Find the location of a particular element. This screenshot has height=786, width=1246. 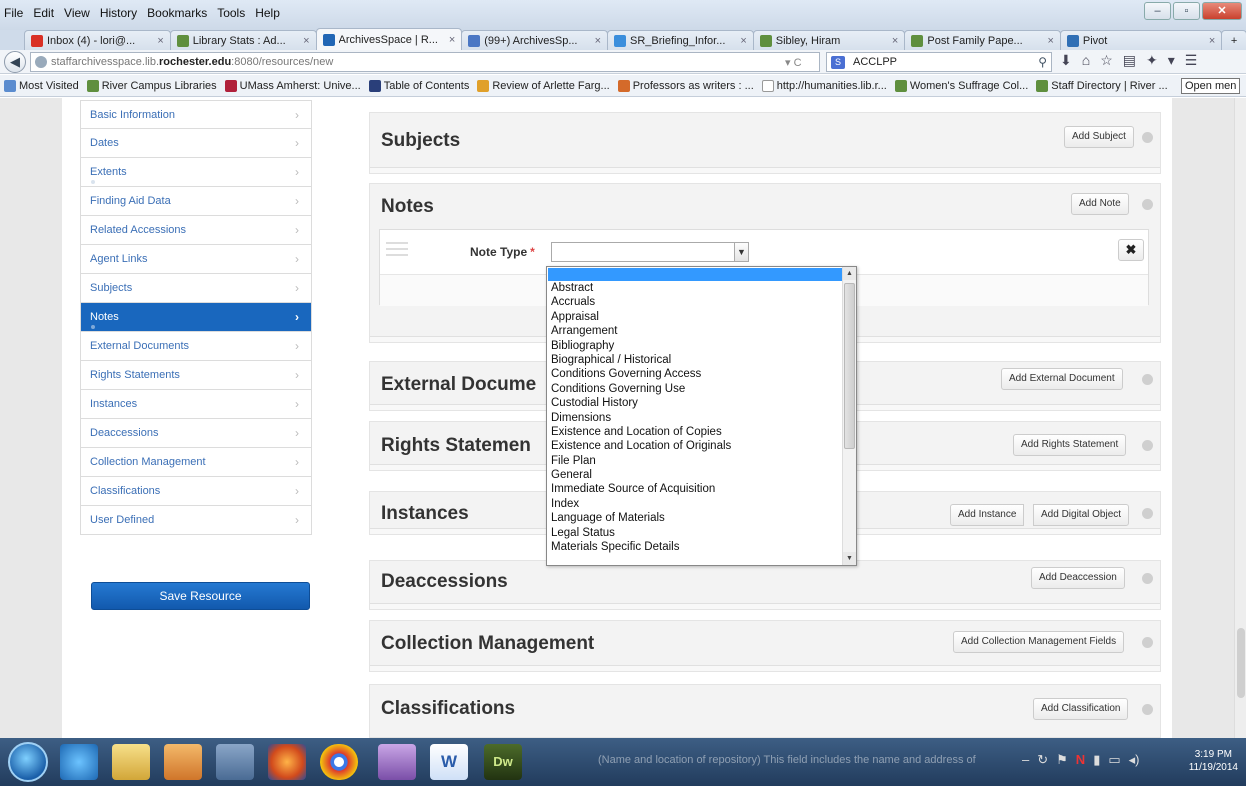

bookmark-item: River Campus Libraries is located at coordinates (151, 85).